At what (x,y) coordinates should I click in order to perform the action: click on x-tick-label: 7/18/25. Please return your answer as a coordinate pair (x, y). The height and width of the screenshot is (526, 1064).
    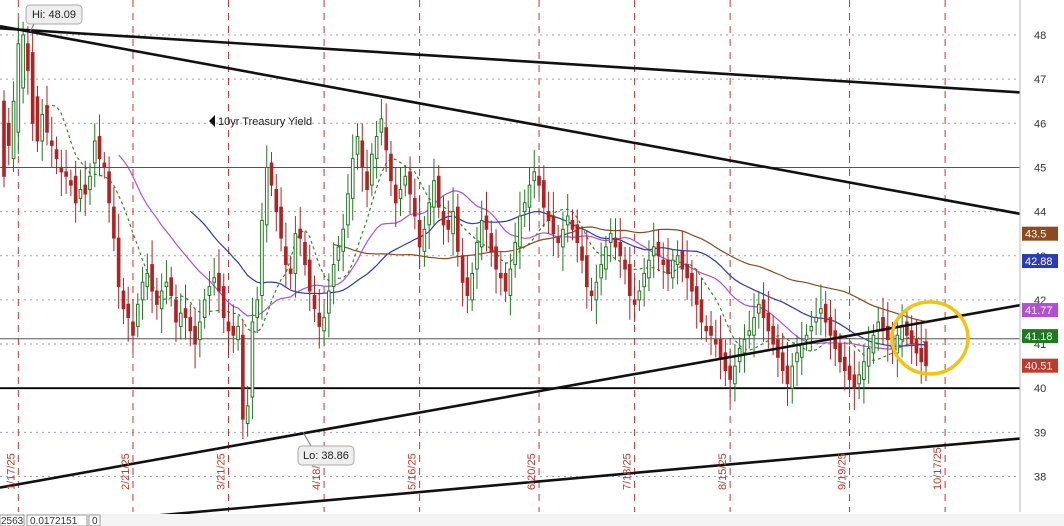
    Looking at the image, I should click on (628, 471).